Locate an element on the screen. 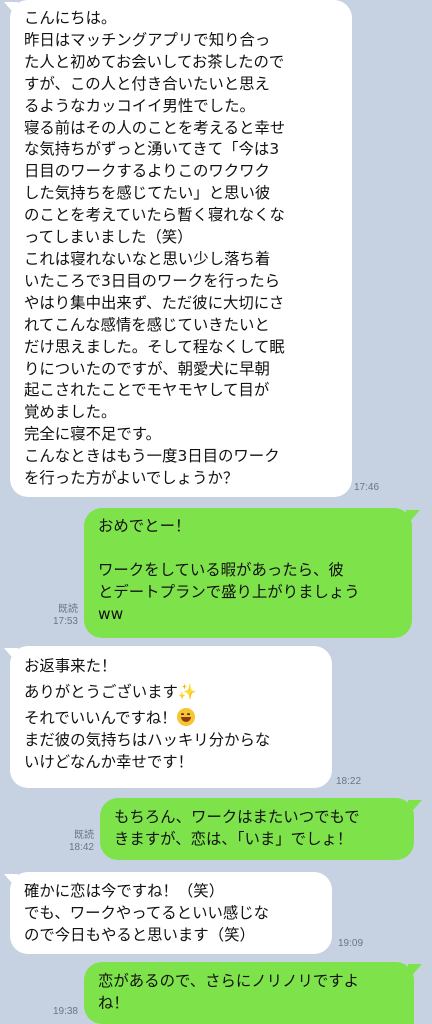 The height and width of the screenshot is (1024, 432). message-line: こんなときはもう一度3日目のワーク is located at coordinates (152, 456).